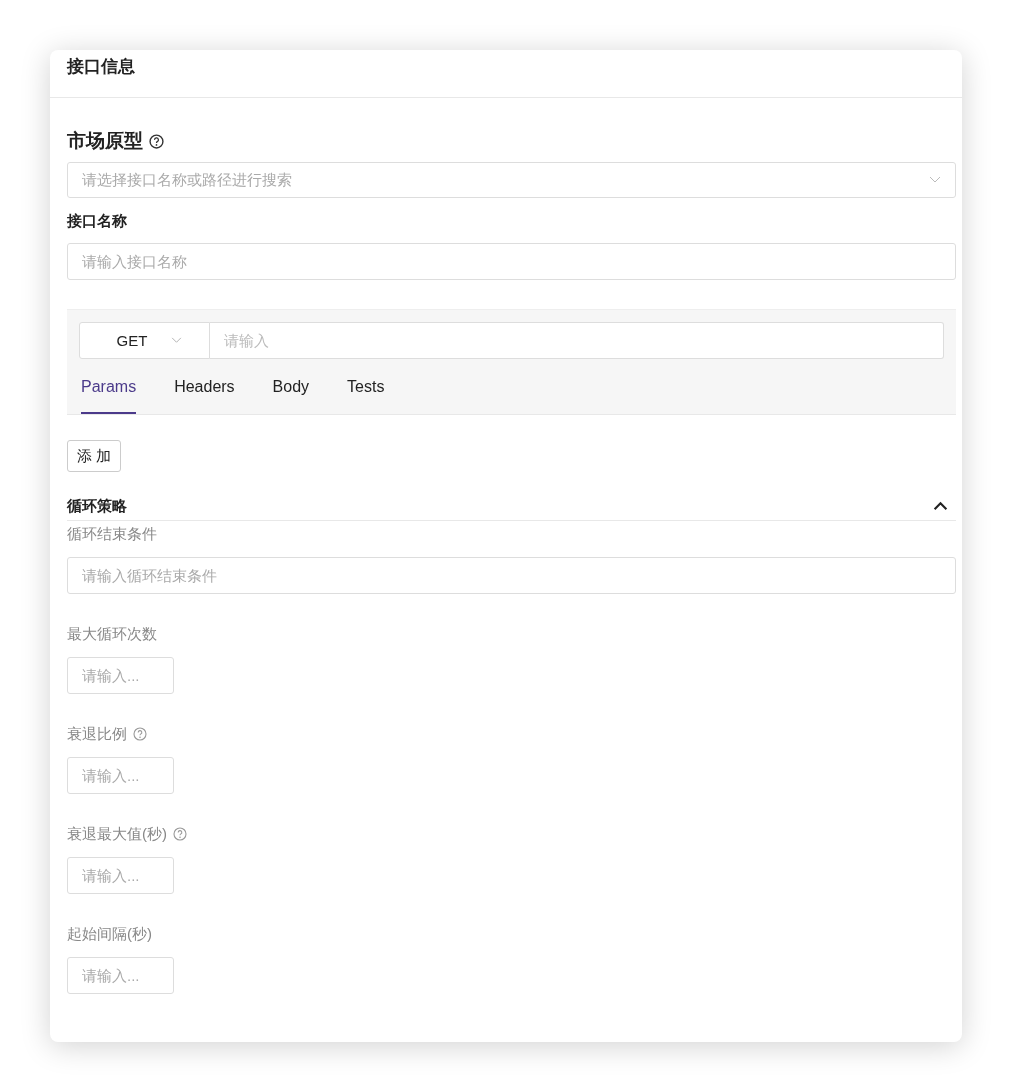 Image resolution: width=1012 pixels, height=1092 pixels. Describe the element at coordinates (101, 66) in the screenshot. I see `card-title: 接口信息` at that location.